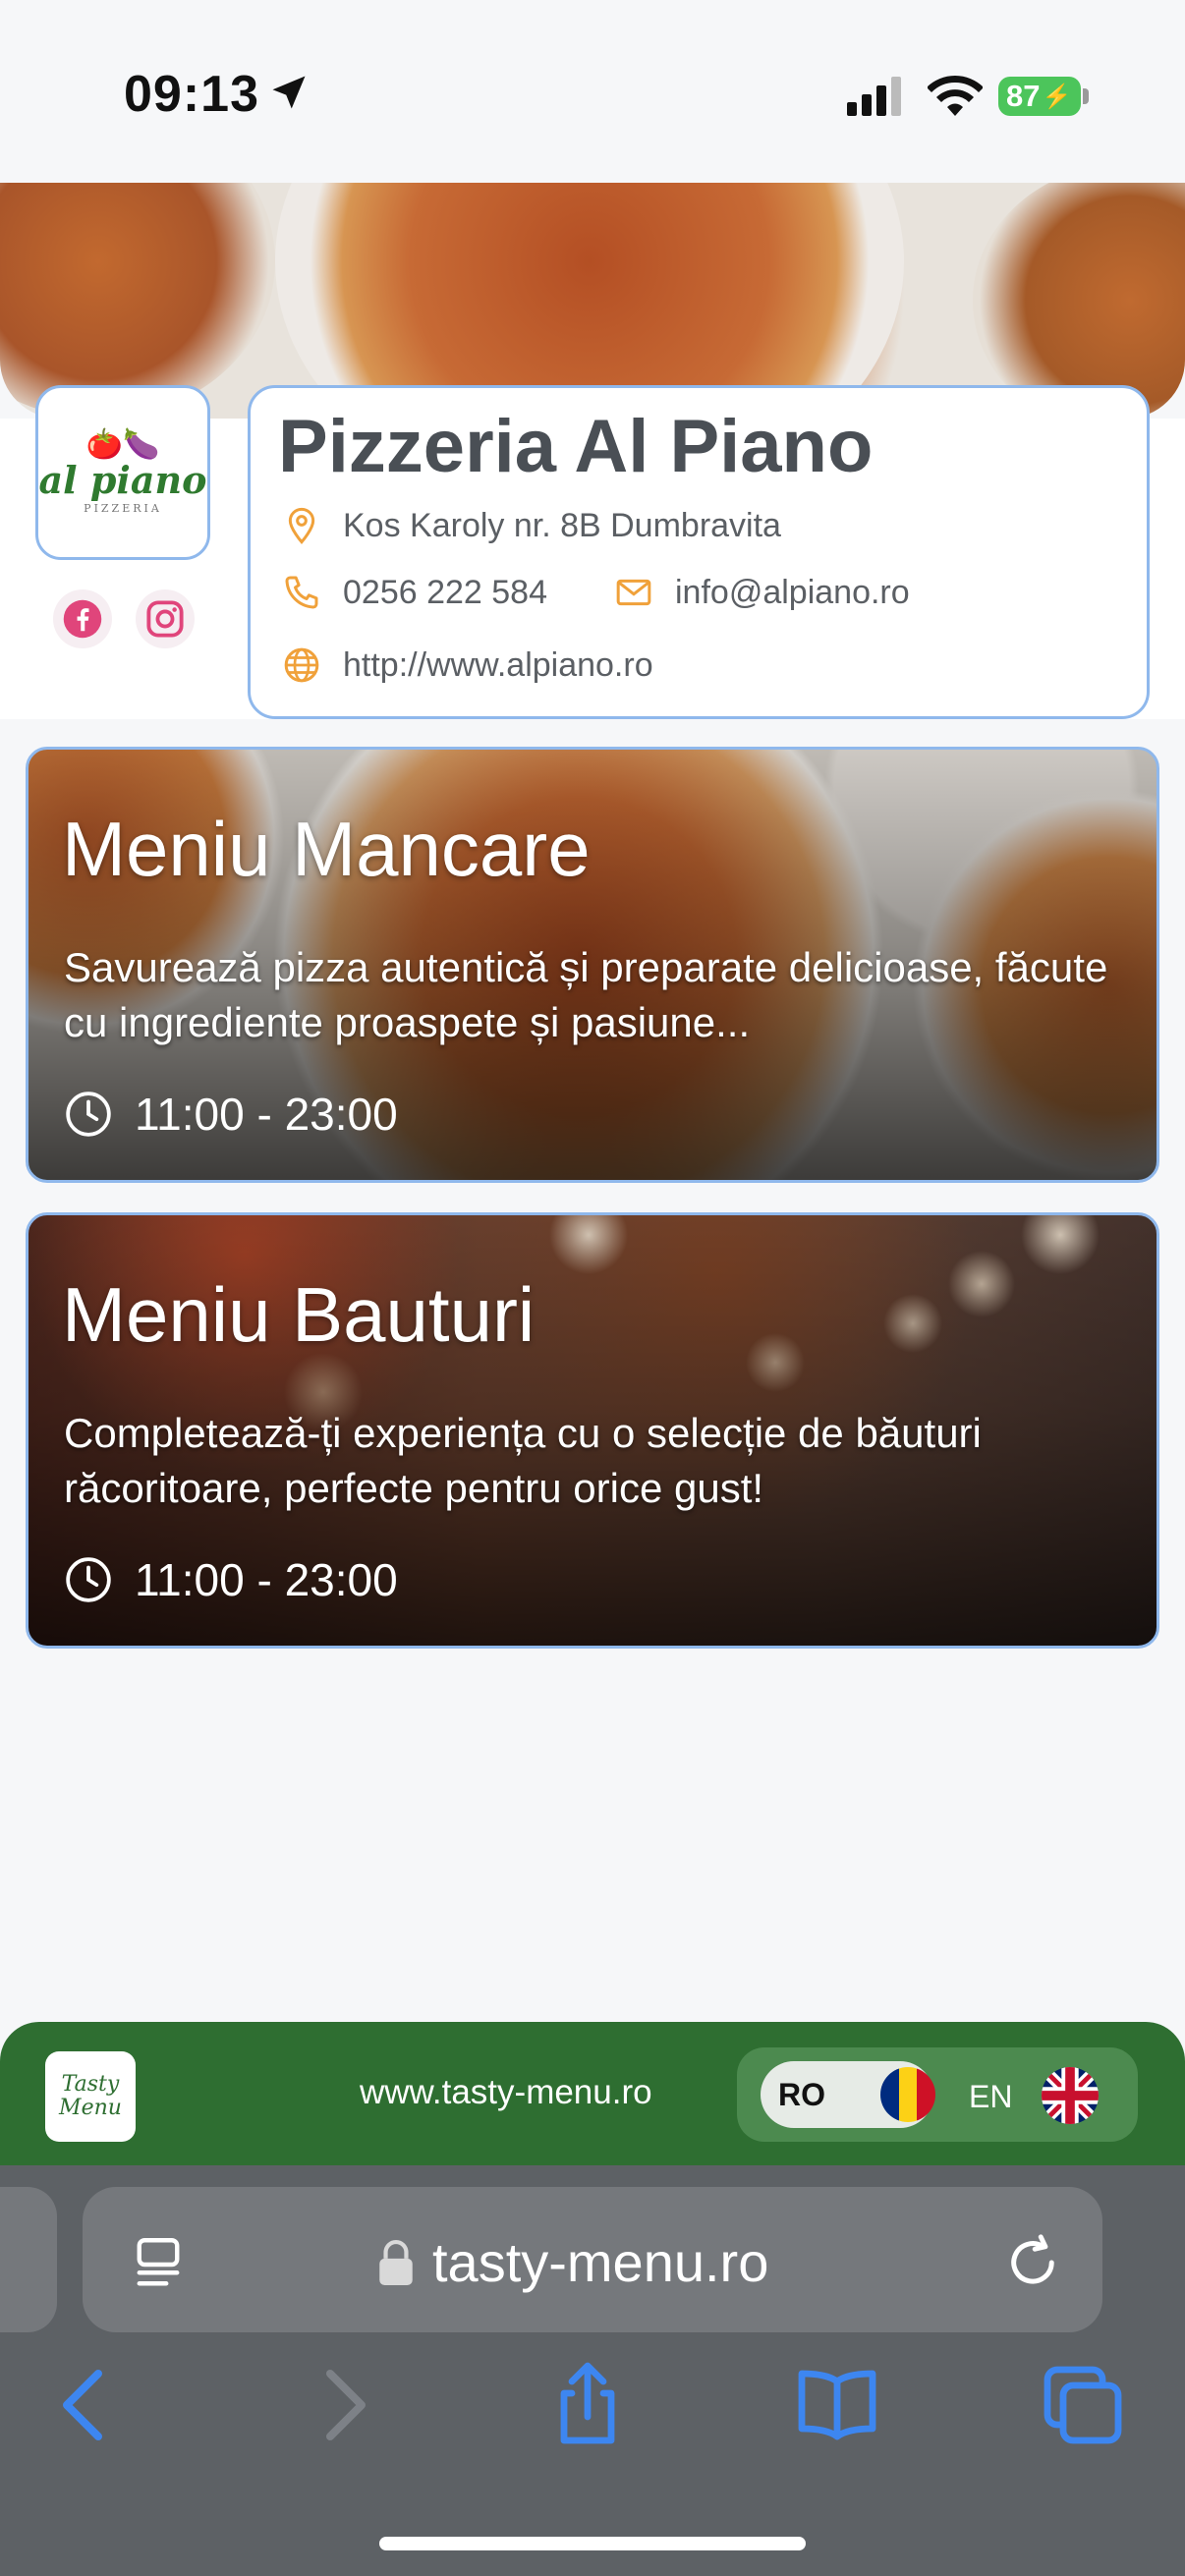  I want to click on reader-mode-icon, so click(159, 2264).